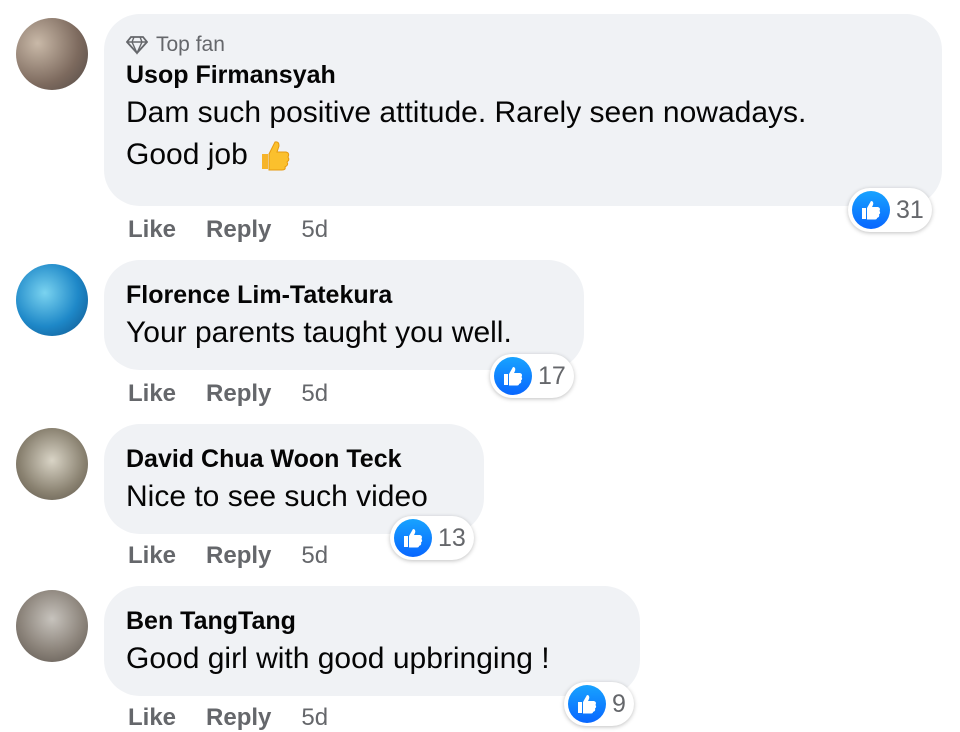 This screenshot has width=960, height=732. Describe the element at coordinates (552, 375) in the screenshot. I see `reaction-count-value: 17` at that location.